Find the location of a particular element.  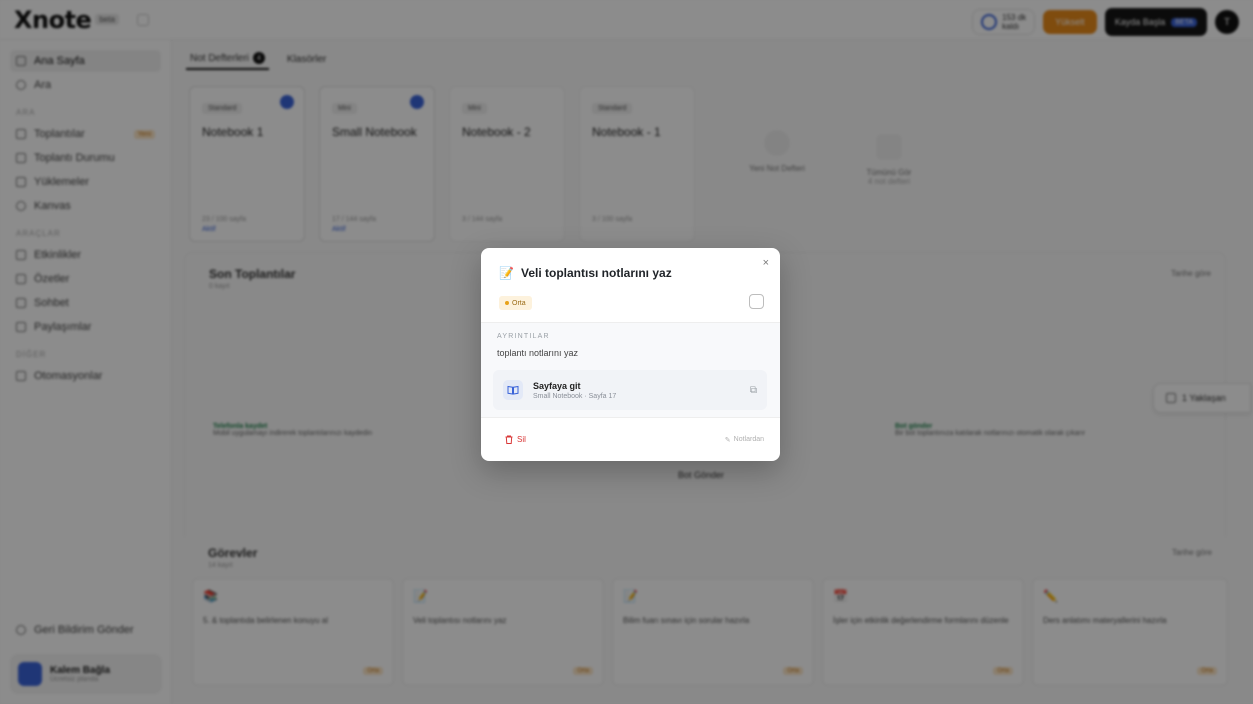

priority-badge: Orta is located at coordinates (515, 303).